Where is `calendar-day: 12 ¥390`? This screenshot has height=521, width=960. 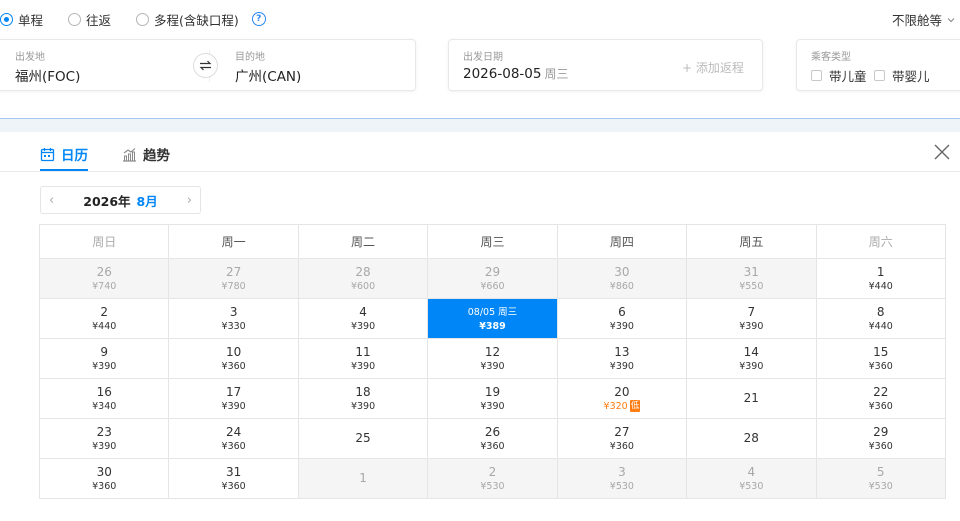
calendar-day: 12 ¥390 is located at coordinates (493, 359).